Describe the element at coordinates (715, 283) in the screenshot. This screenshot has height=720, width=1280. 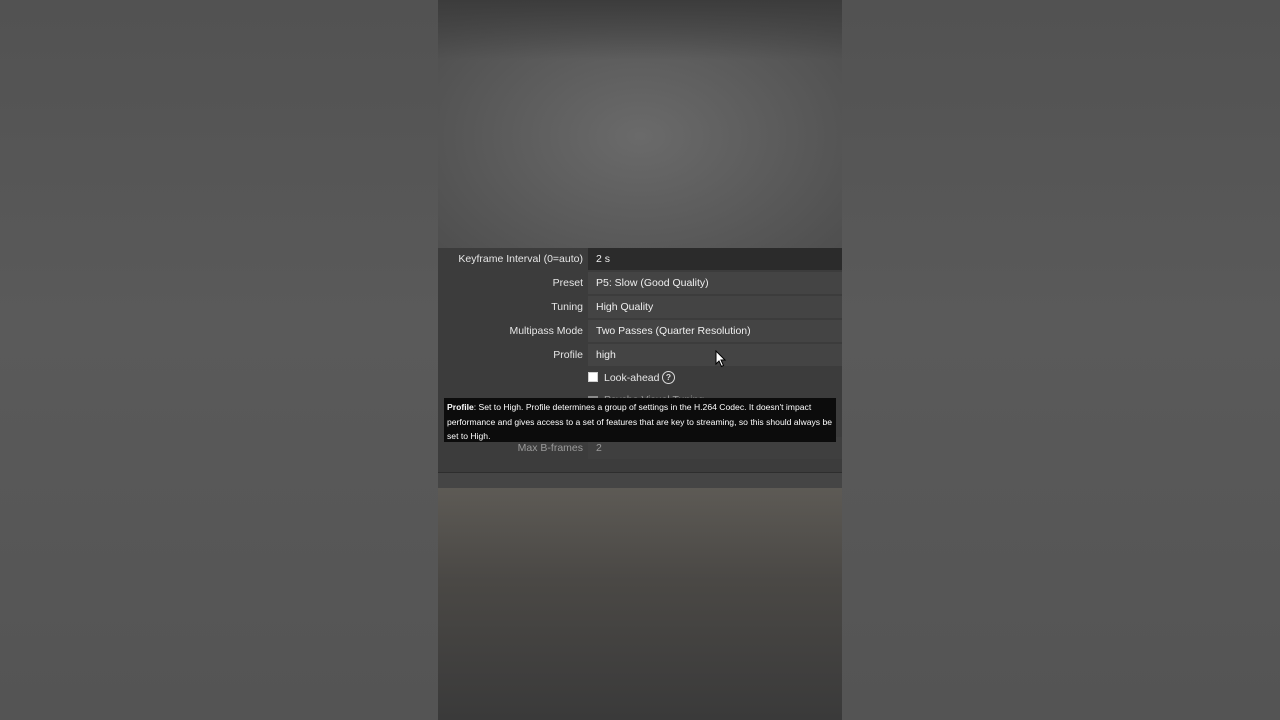
I see `preset-select: P5: Slow (Good Quality)` at that location.